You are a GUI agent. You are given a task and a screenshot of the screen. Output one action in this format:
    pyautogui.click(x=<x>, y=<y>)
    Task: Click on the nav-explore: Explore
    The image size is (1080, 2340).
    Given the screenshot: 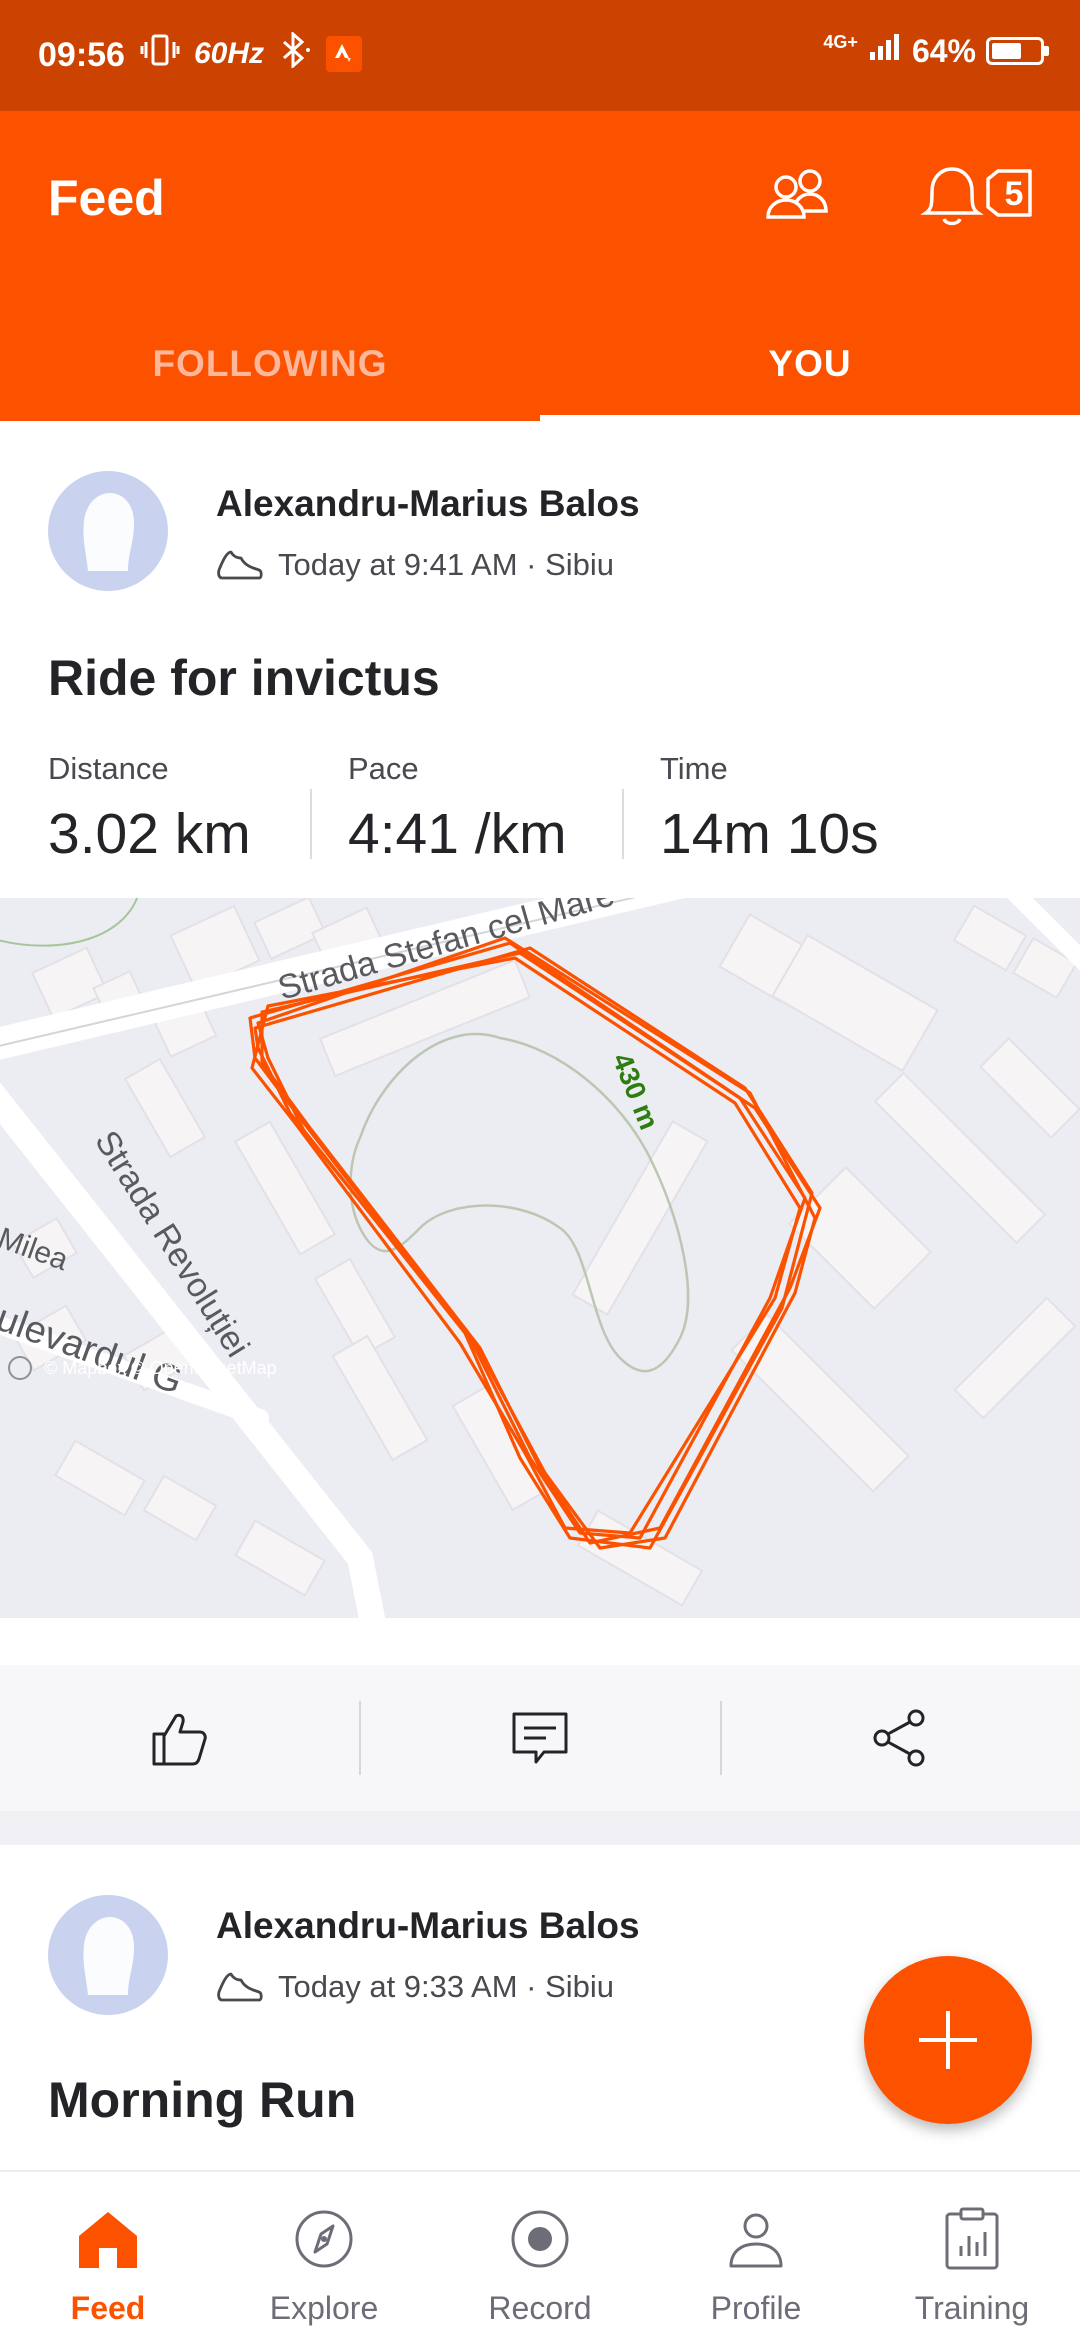 What is the action you would take?
    pyautogui.click(x=324, y=2256)
    